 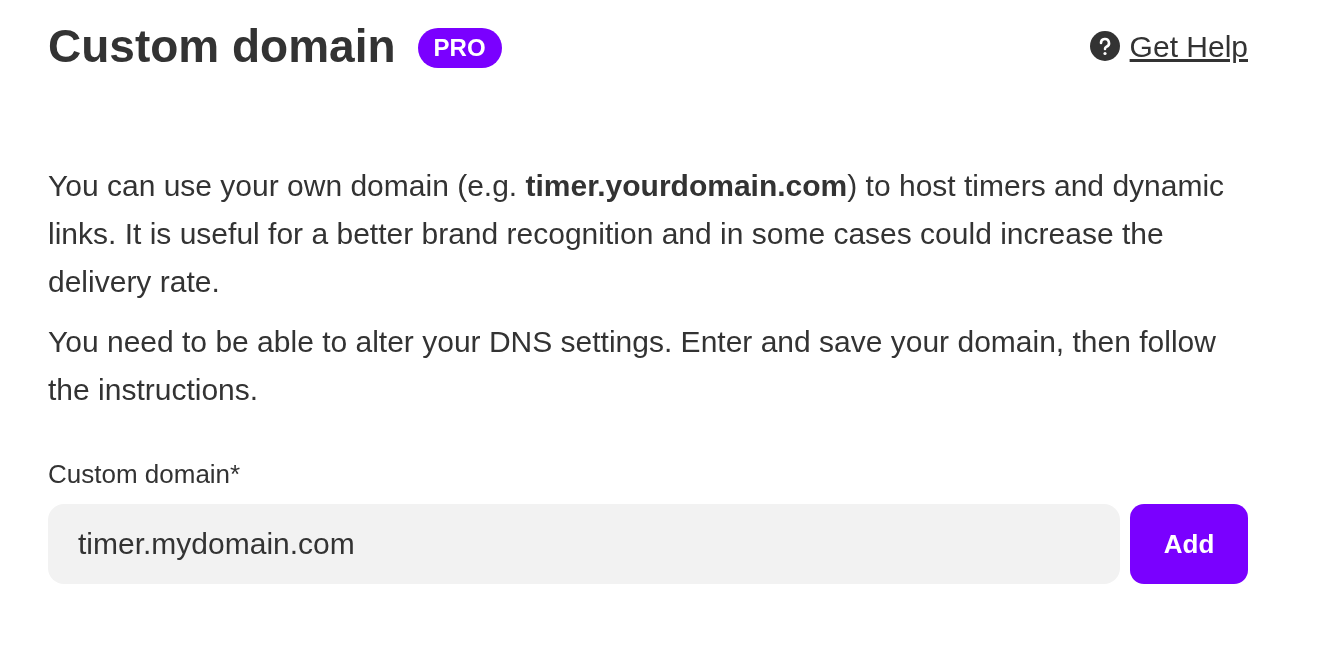 I want to click on add-button: Add, so click(x=1189, y=544).